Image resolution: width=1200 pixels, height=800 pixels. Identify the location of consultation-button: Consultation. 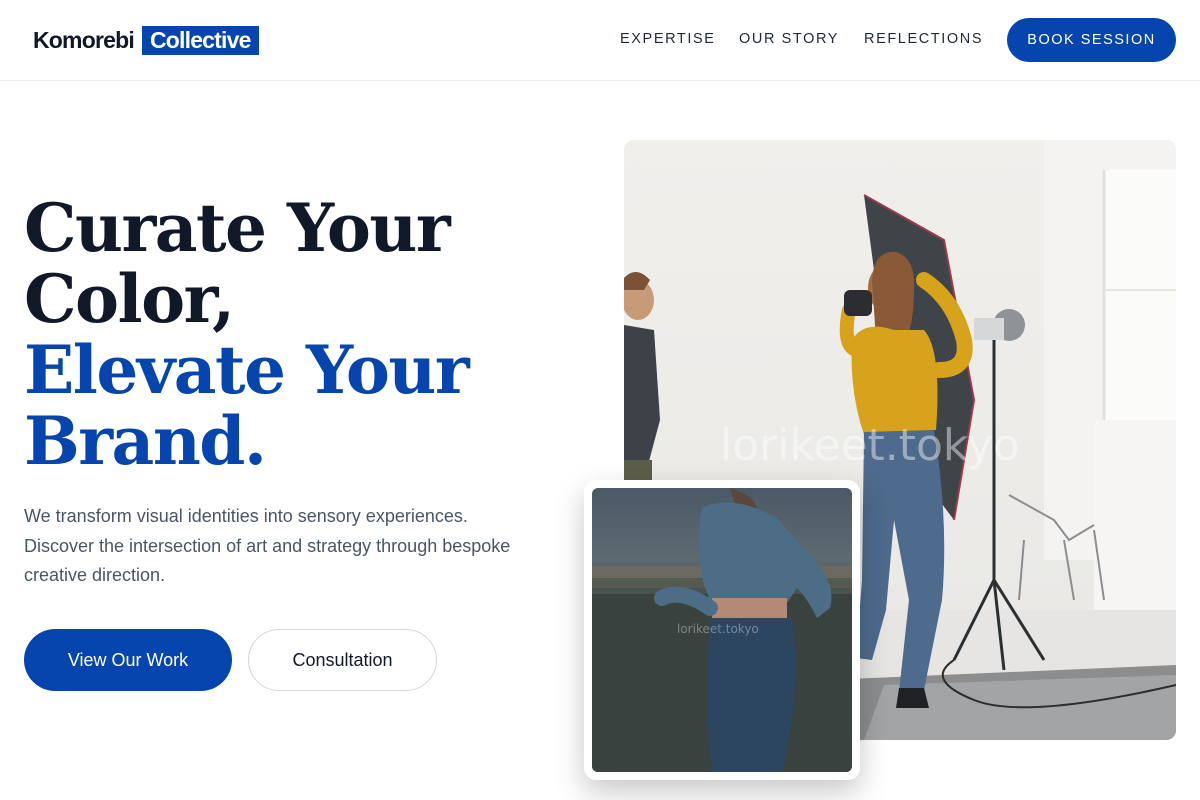
(342, 660).